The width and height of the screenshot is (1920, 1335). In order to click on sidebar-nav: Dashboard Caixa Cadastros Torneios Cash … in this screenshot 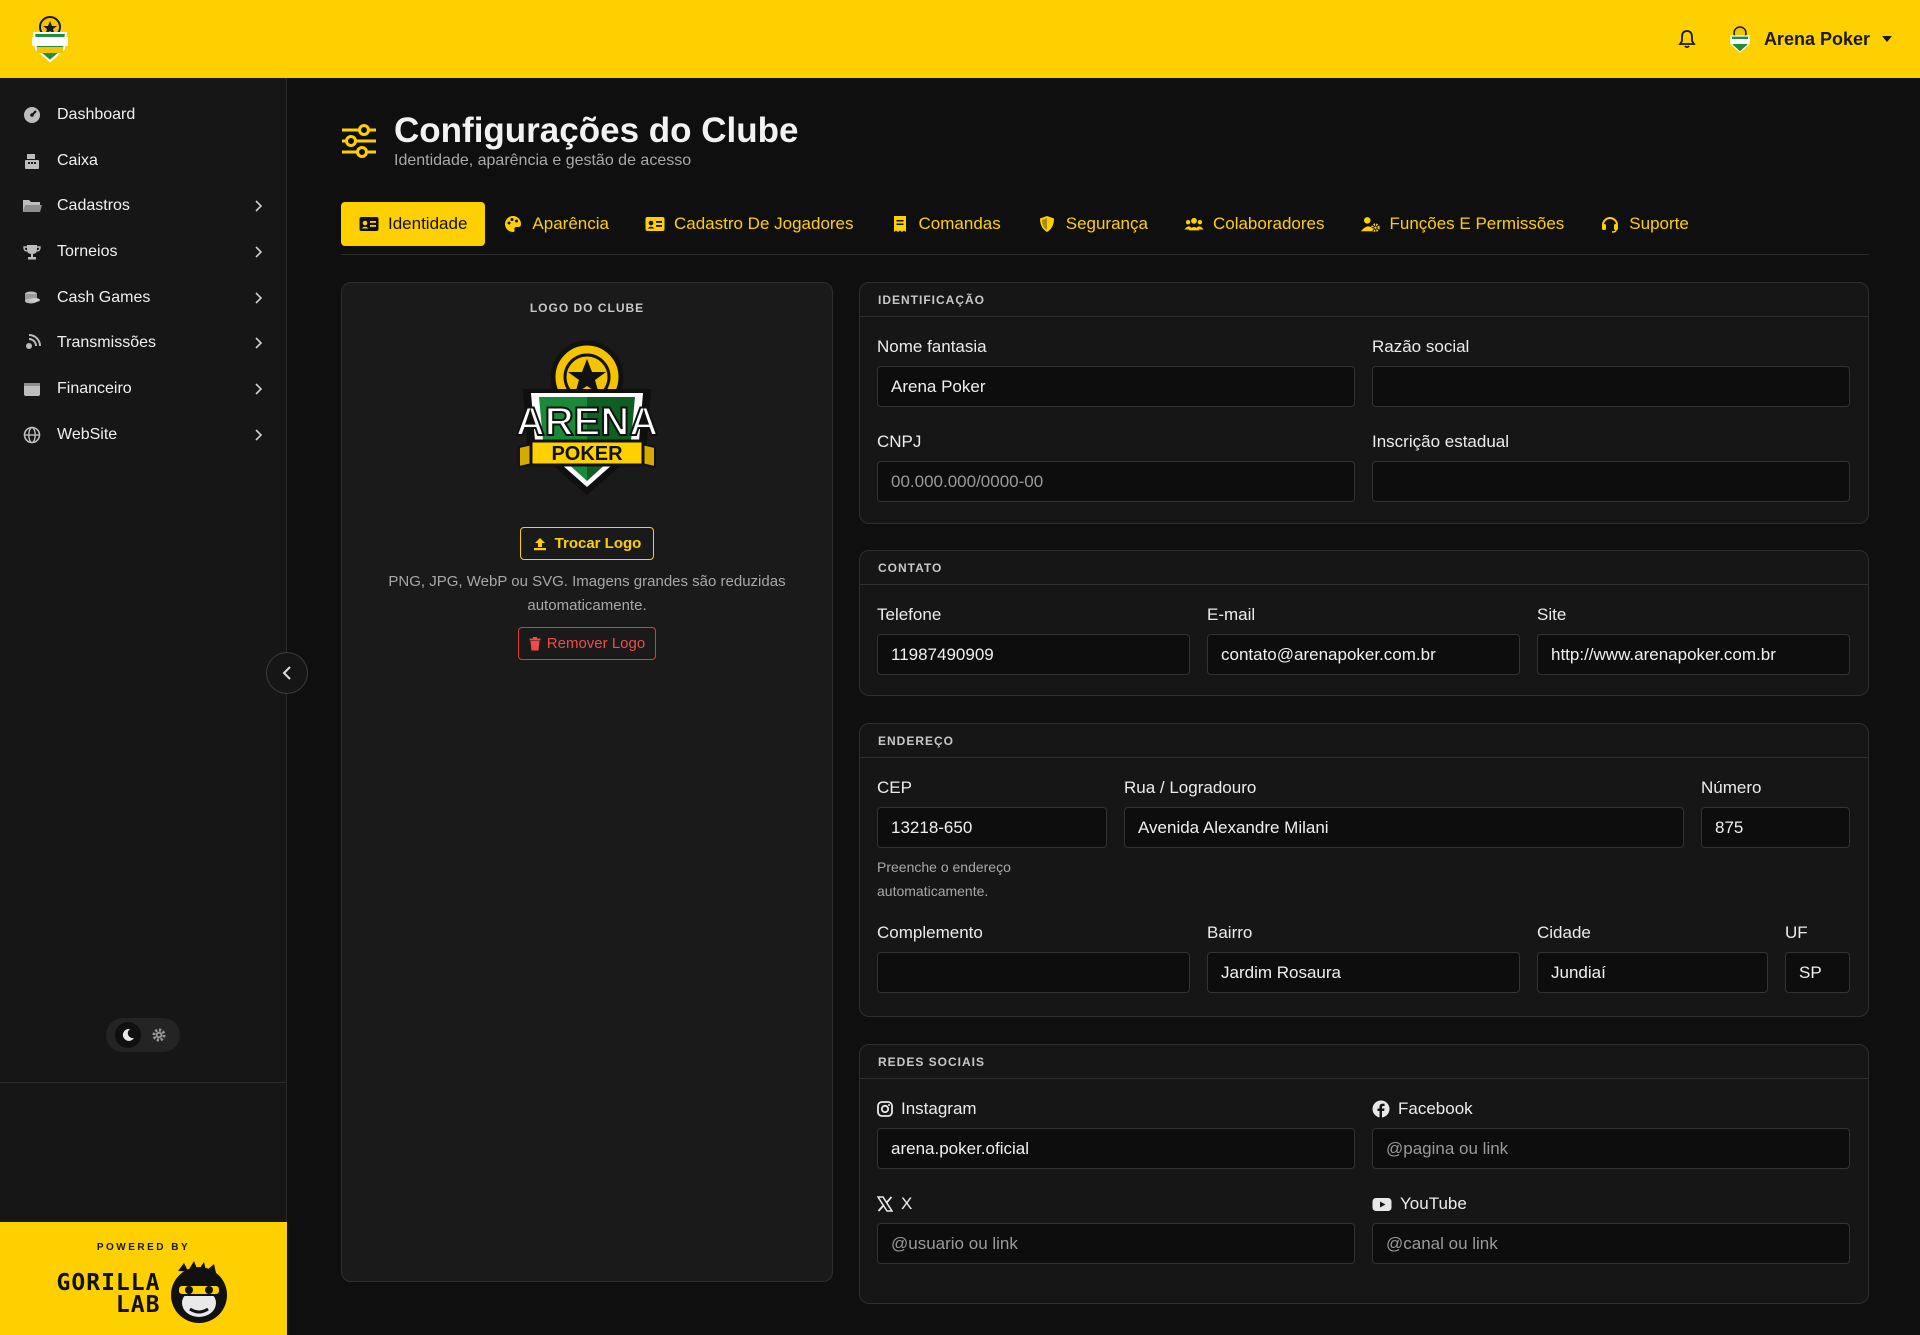, I will do `click(143, 268)`.